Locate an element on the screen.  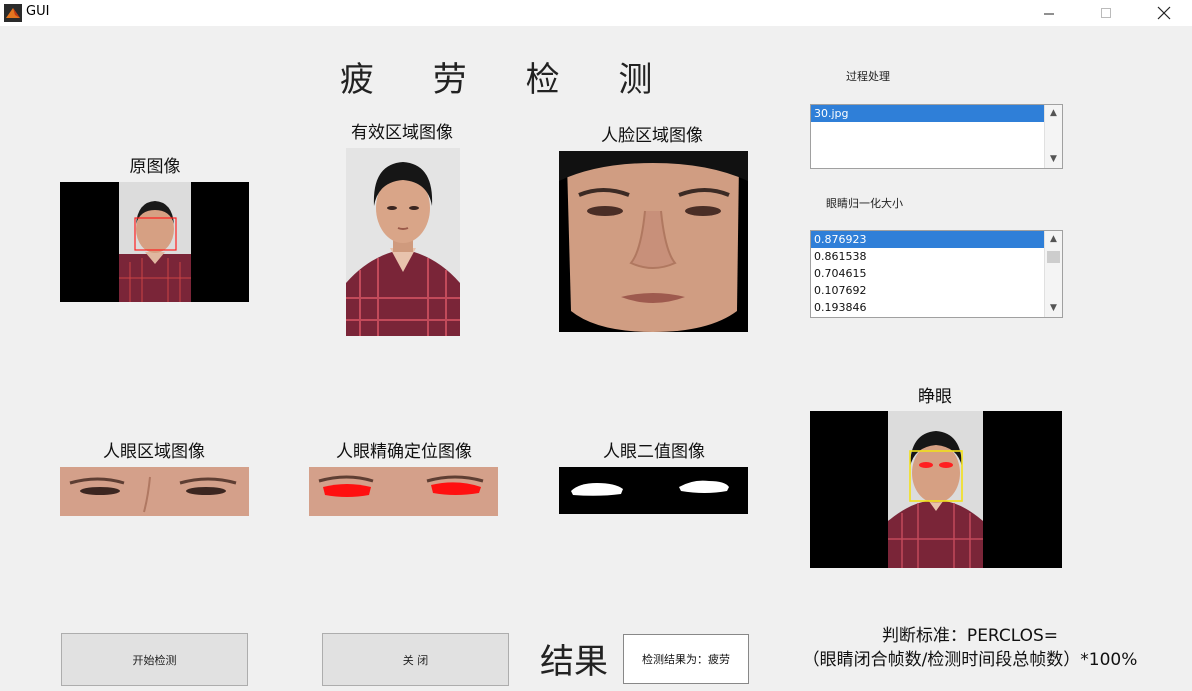
process-listbox: 30.jpg ▲ ▼ is located at coordinates (936, 136).